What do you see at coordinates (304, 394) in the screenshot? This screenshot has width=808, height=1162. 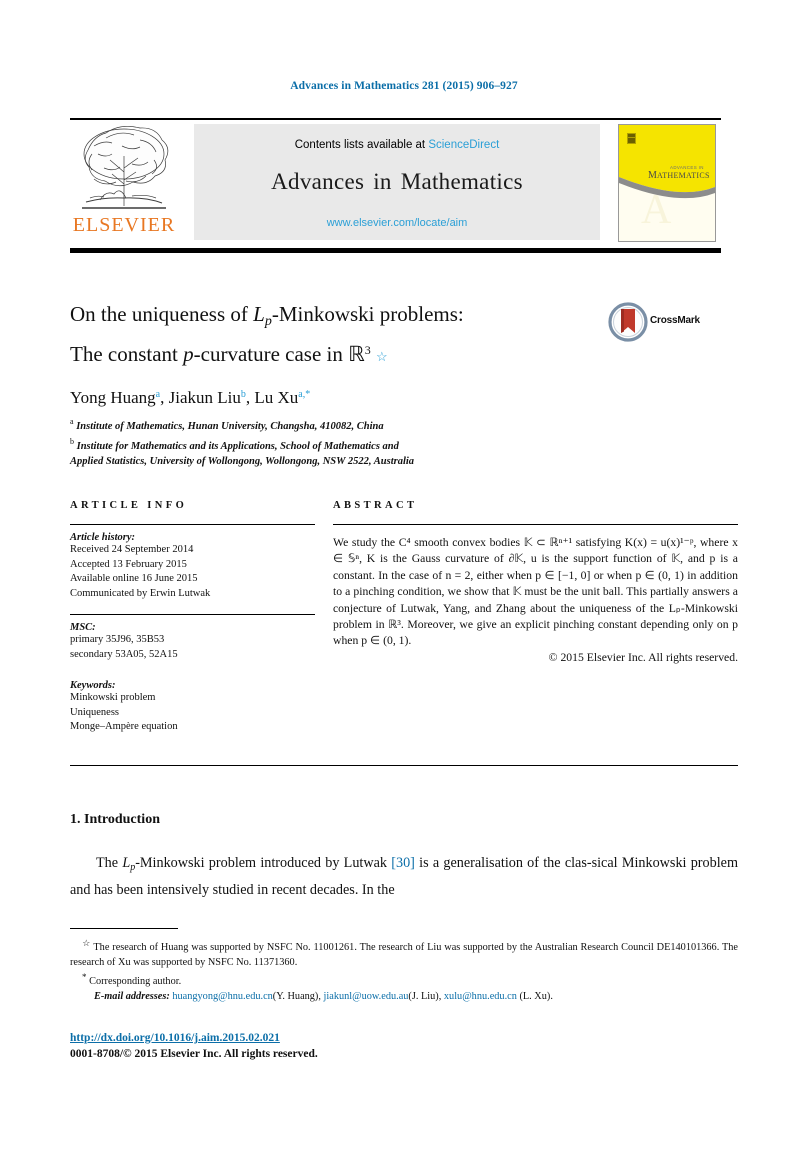 I see `author-3-affil-mark: a,*` at bounding box center [304, 394].